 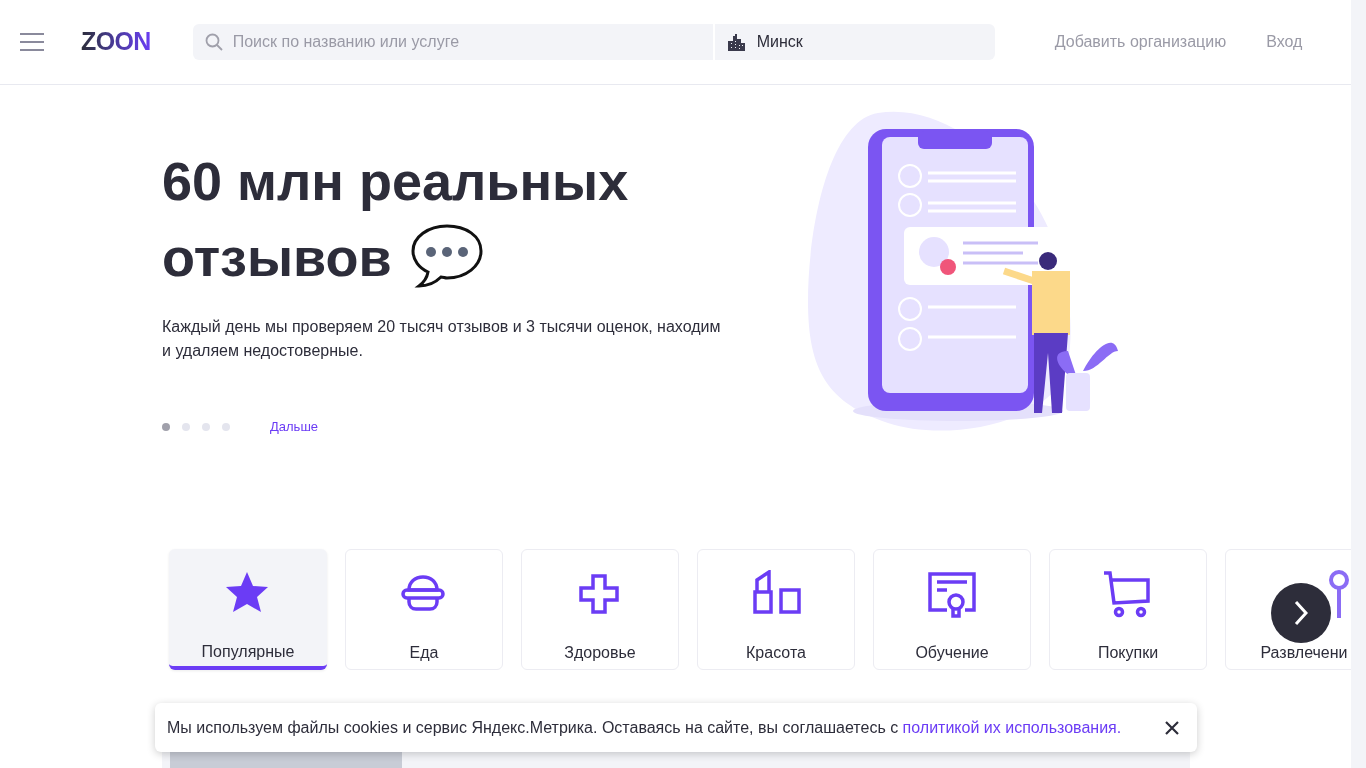 I want to click on category-tab: Обучение, so click(x=952, y=609).